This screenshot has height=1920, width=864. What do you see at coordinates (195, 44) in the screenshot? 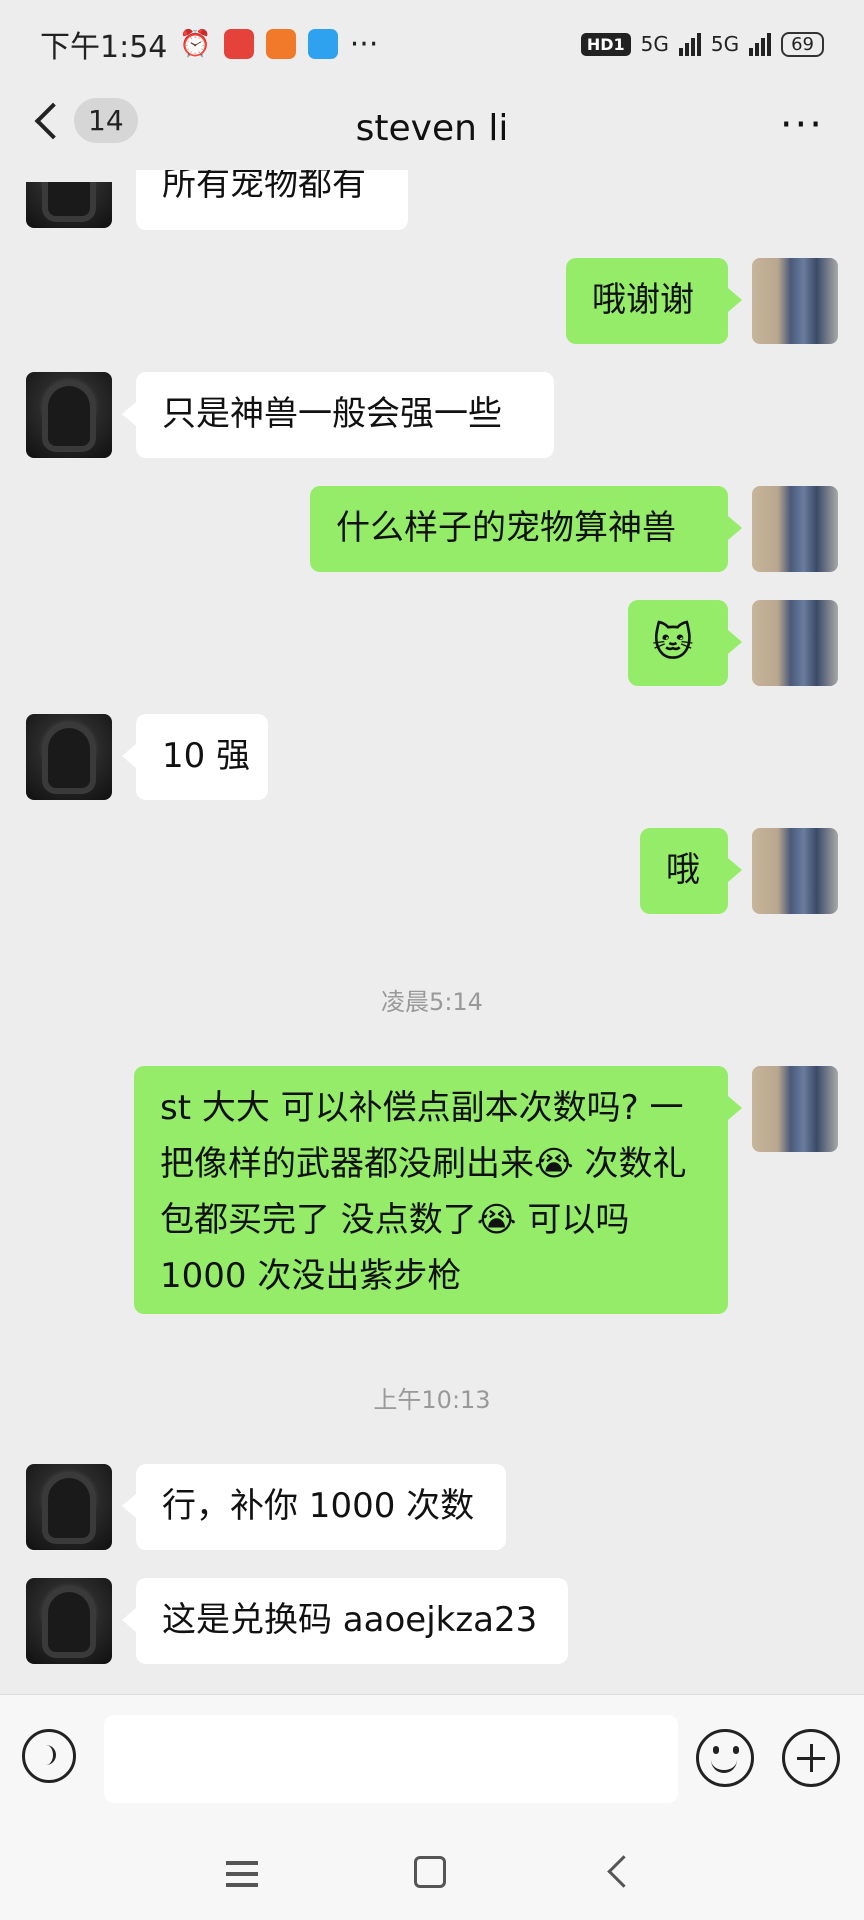
I see `alarm-icon: ⏰` at bounding box center [195, 44].